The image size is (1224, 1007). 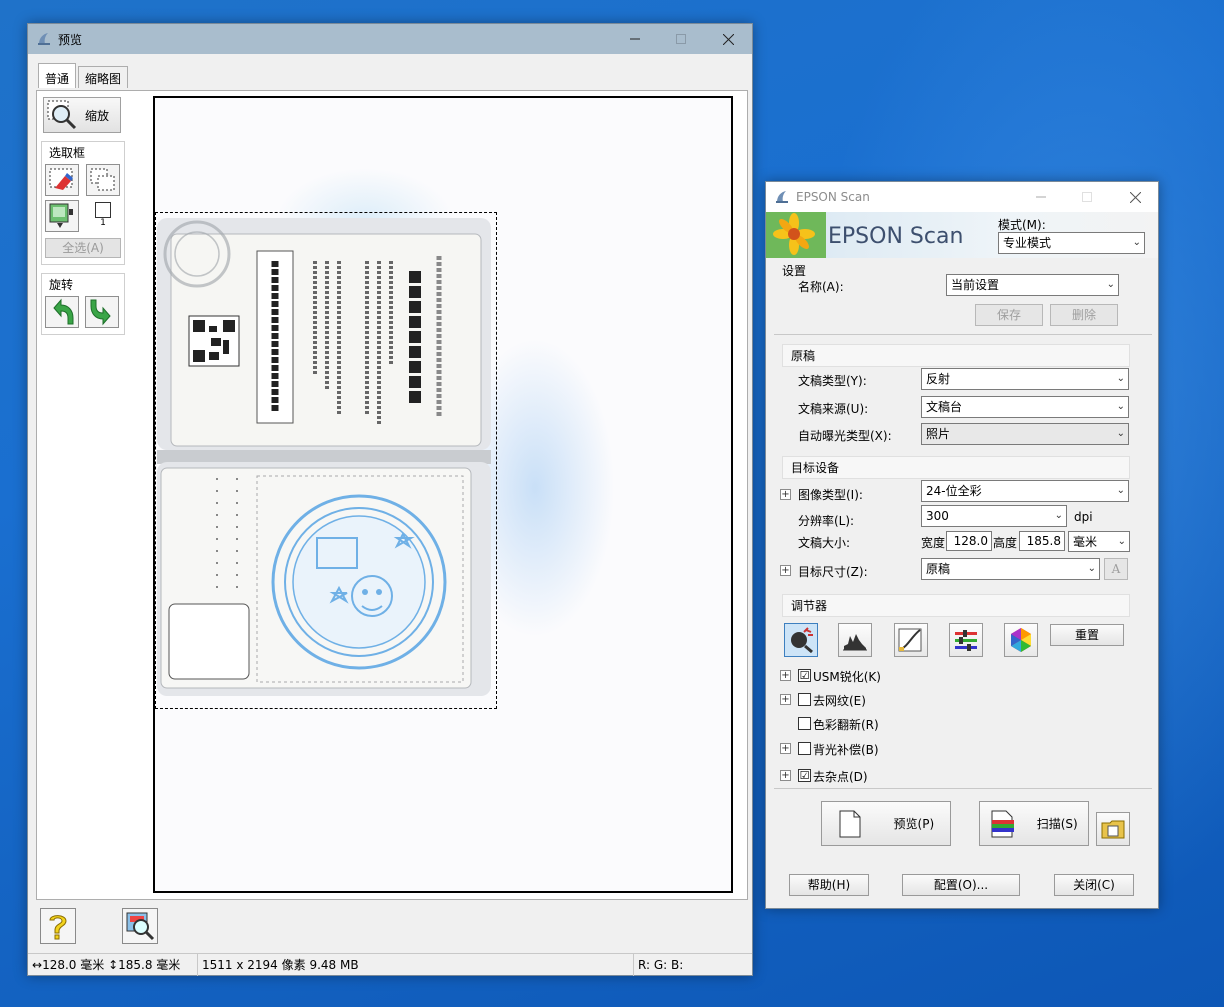 I want to click on divider, so click(x=963, y=788).